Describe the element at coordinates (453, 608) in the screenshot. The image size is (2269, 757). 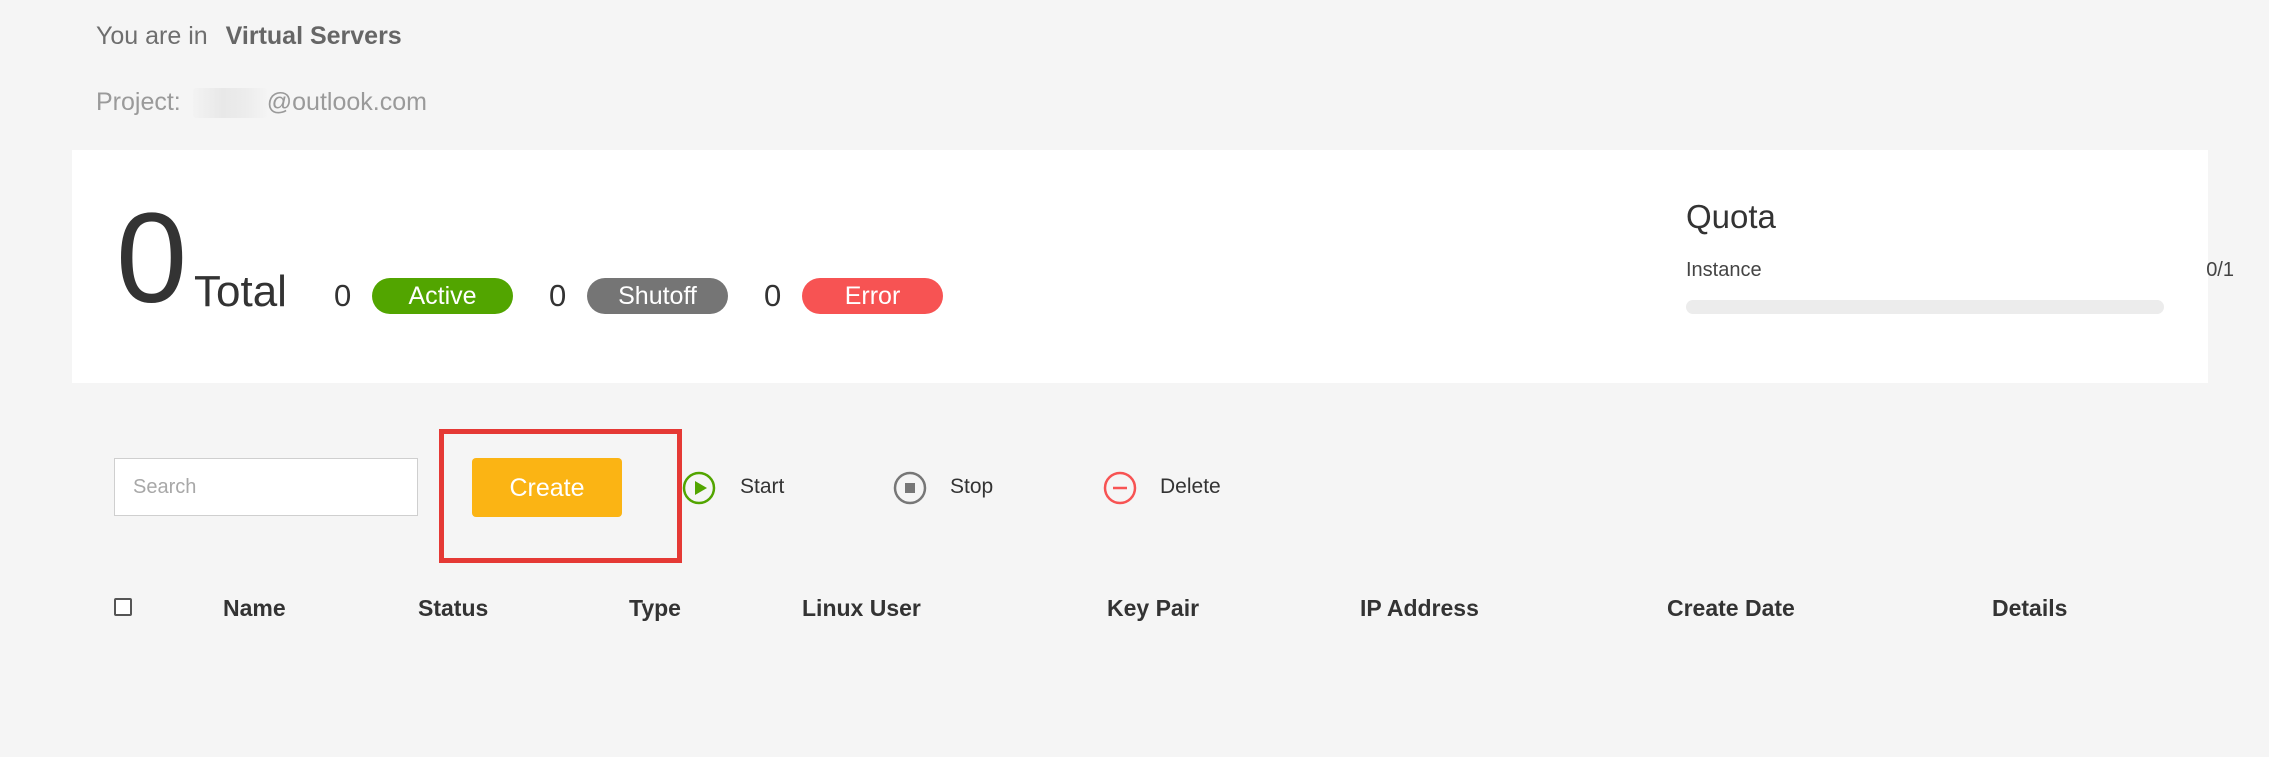
I see `column-header-status: Status` at that location.